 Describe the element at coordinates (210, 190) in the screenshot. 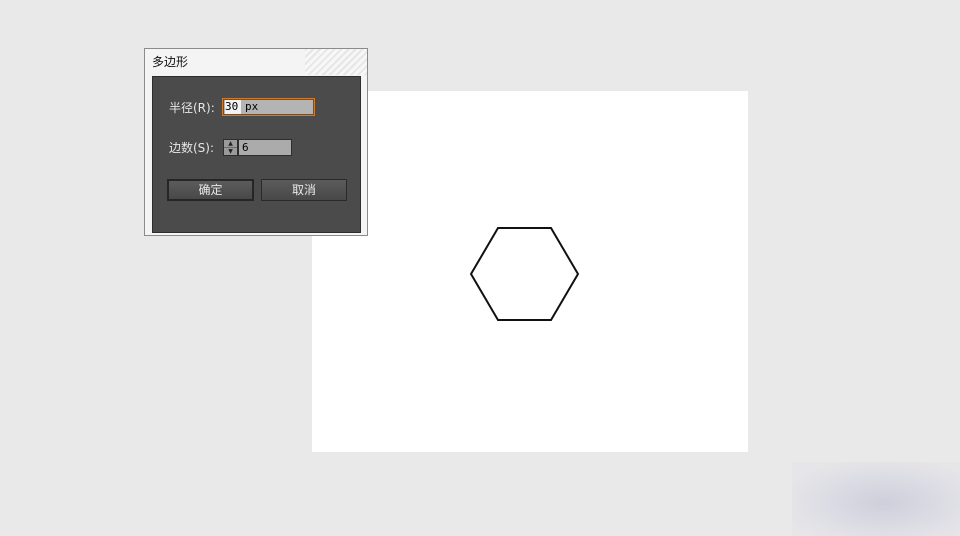

I see `ok-button: 确定` at that location.